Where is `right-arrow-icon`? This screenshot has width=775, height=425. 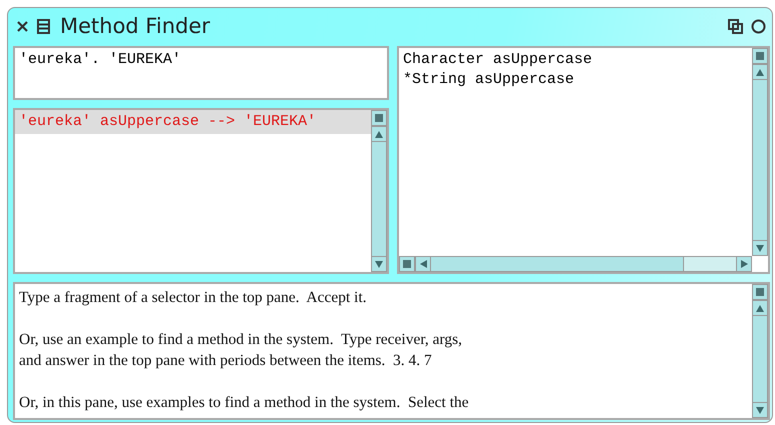
right-arrow-icon is located at coordinates (744, 264).